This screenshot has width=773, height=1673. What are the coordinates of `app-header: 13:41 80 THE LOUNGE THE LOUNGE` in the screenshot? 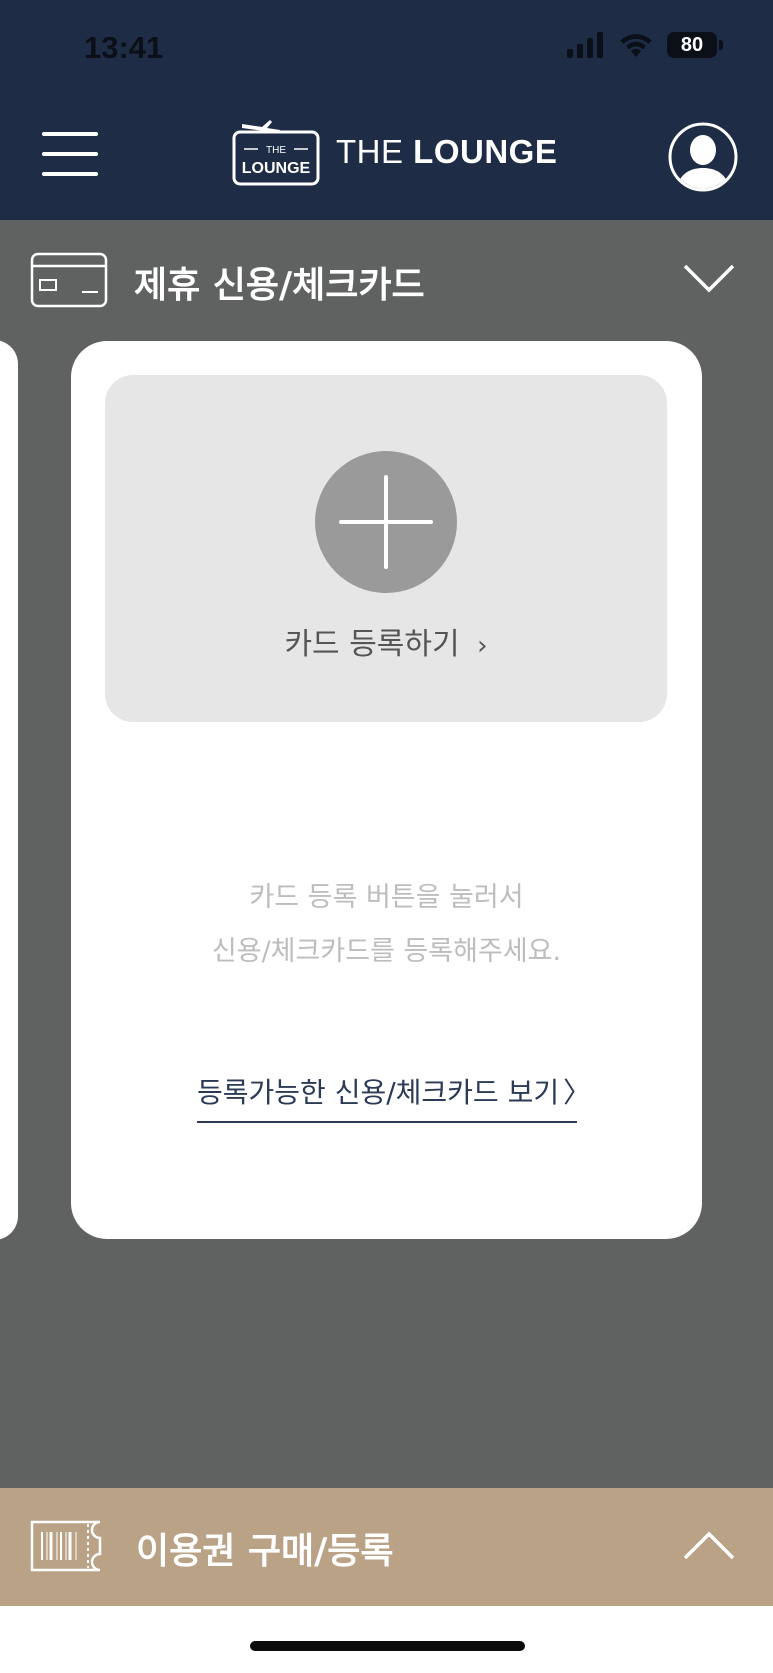 It's located at (386, 110).